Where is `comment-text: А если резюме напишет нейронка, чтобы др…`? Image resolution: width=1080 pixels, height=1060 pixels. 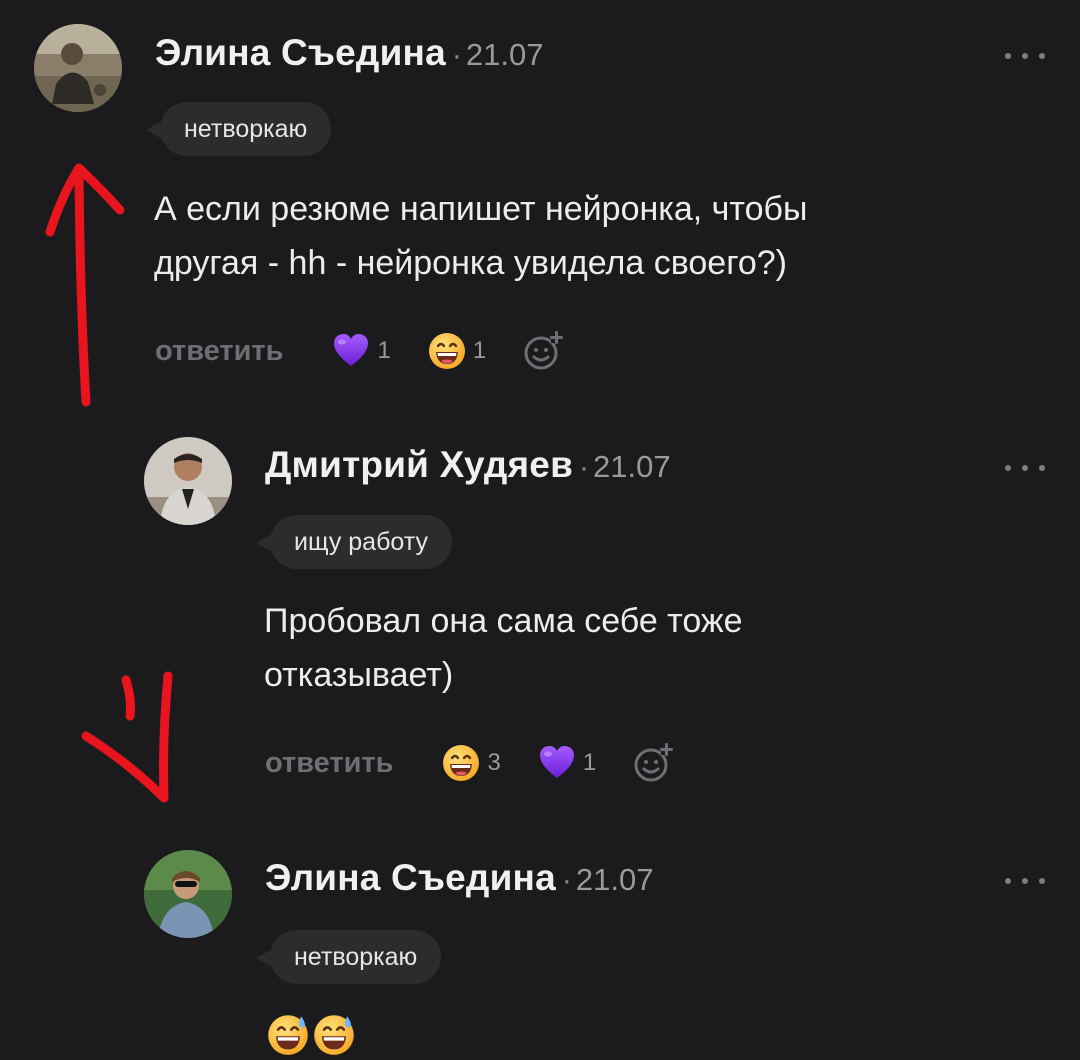 comment-text: А если резюме напишет нейронка, чтобы др… is located at coordinates (481, 236).